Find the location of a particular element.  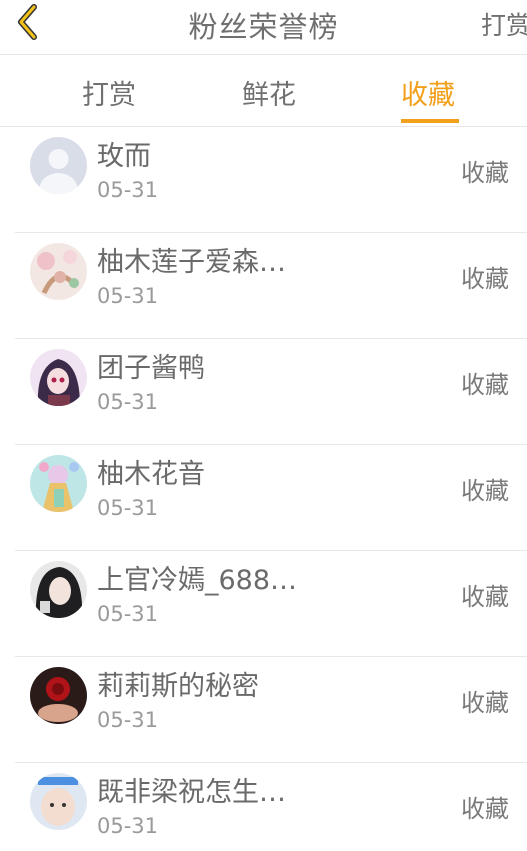

list-item: 既非梁祝怎生… 05-31 收藏 is located at coordinates (263, 807).